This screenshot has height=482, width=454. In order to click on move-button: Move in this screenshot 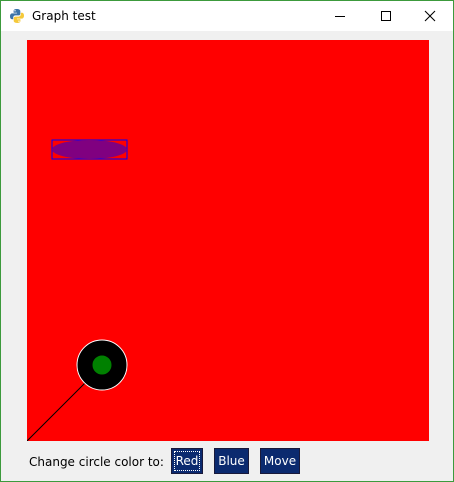, I will do `click(280, 461)`.